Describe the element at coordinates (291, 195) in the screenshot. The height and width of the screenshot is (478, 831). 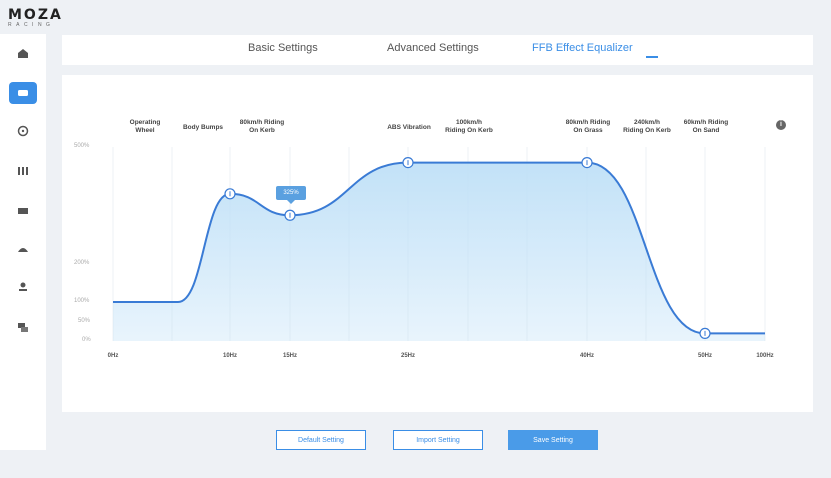
I see `value-tooltip: 325%` at that location.